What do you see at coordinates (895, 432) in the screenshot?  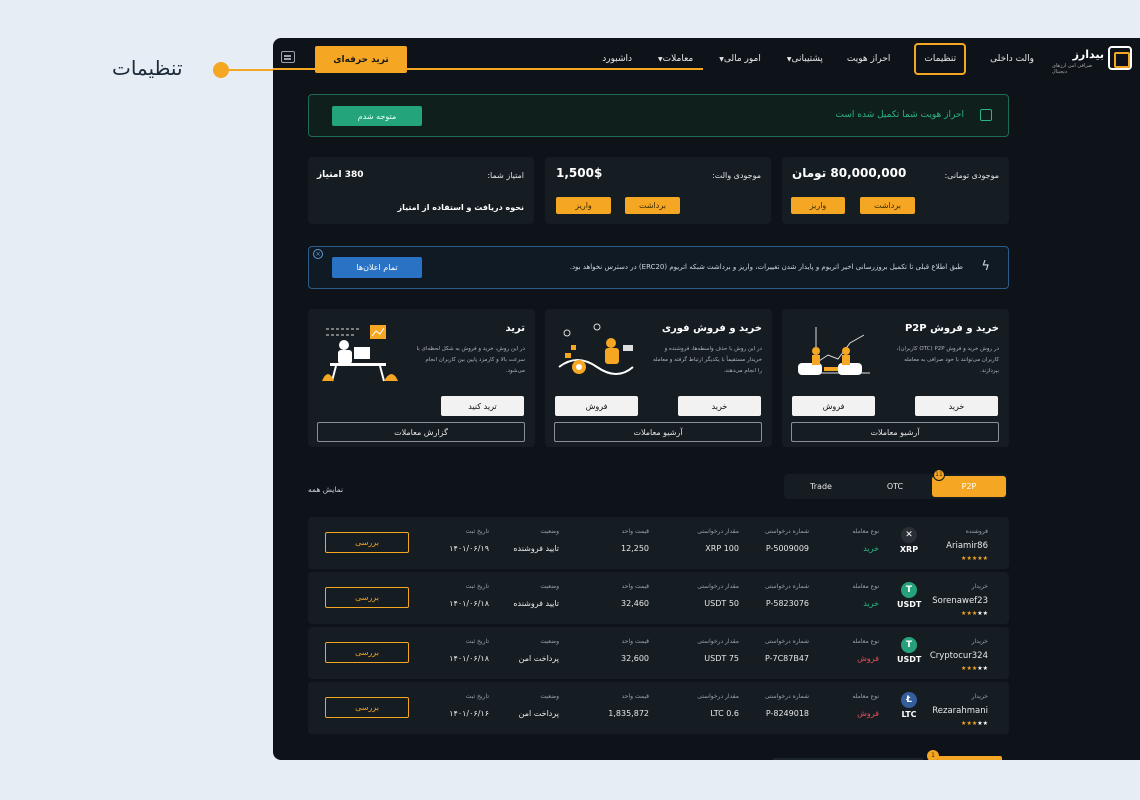 I see `p2p-archive-button: آرشیو معاملات` at bounding box center [895, 432].